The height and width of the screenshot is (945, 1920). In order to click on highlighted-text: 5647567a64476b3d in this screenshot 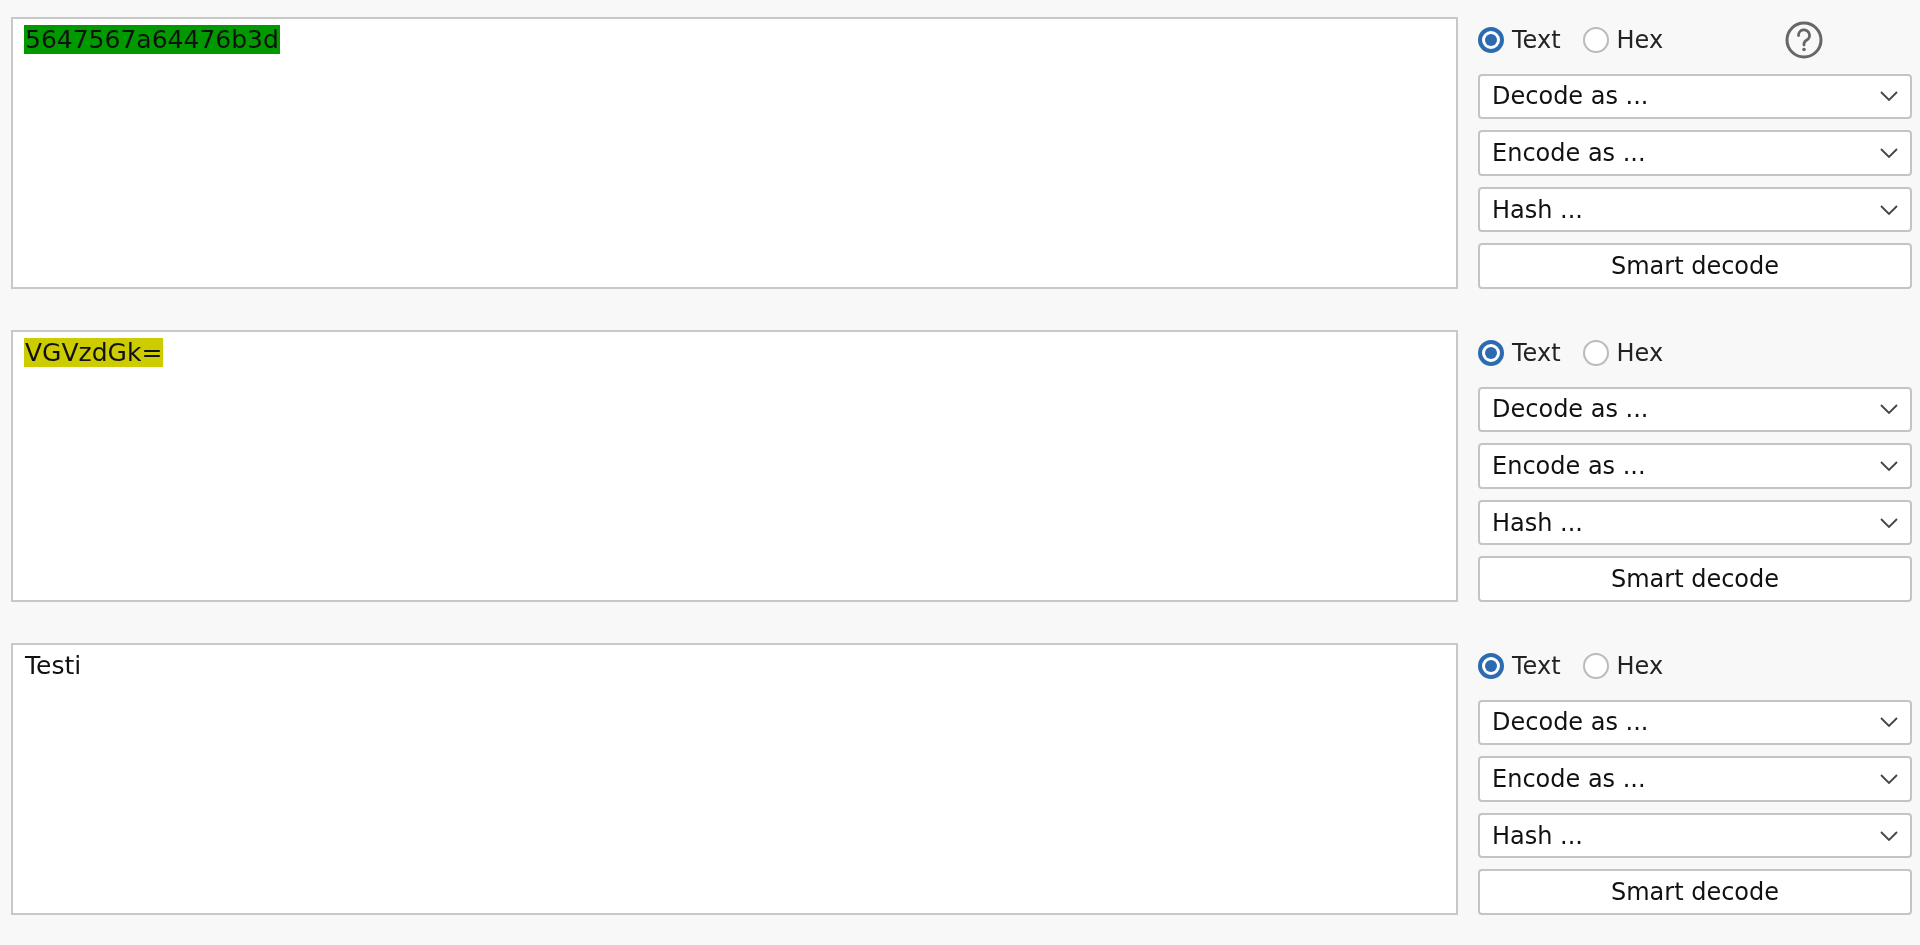, I will do `click(152, 39)`.